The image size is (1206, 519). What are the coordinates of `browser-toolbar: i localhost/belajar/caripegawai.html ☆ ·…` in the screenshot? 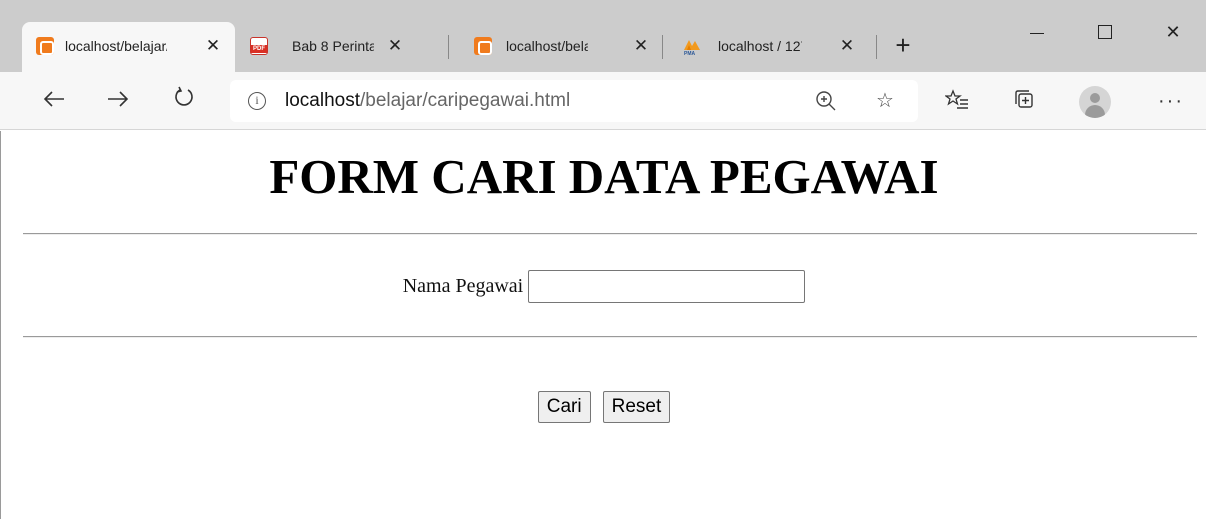 It's located at (603, 101).